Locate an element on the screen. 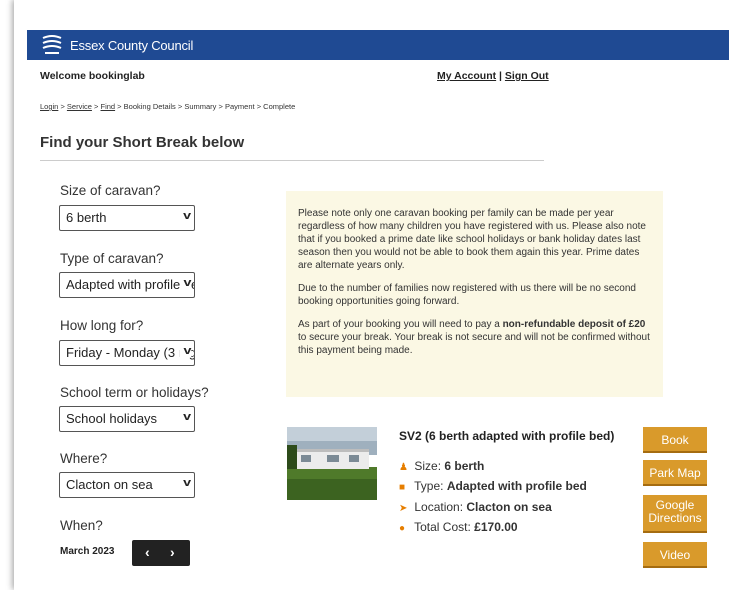  location-key: Location: is located at coordinates (439, 507).